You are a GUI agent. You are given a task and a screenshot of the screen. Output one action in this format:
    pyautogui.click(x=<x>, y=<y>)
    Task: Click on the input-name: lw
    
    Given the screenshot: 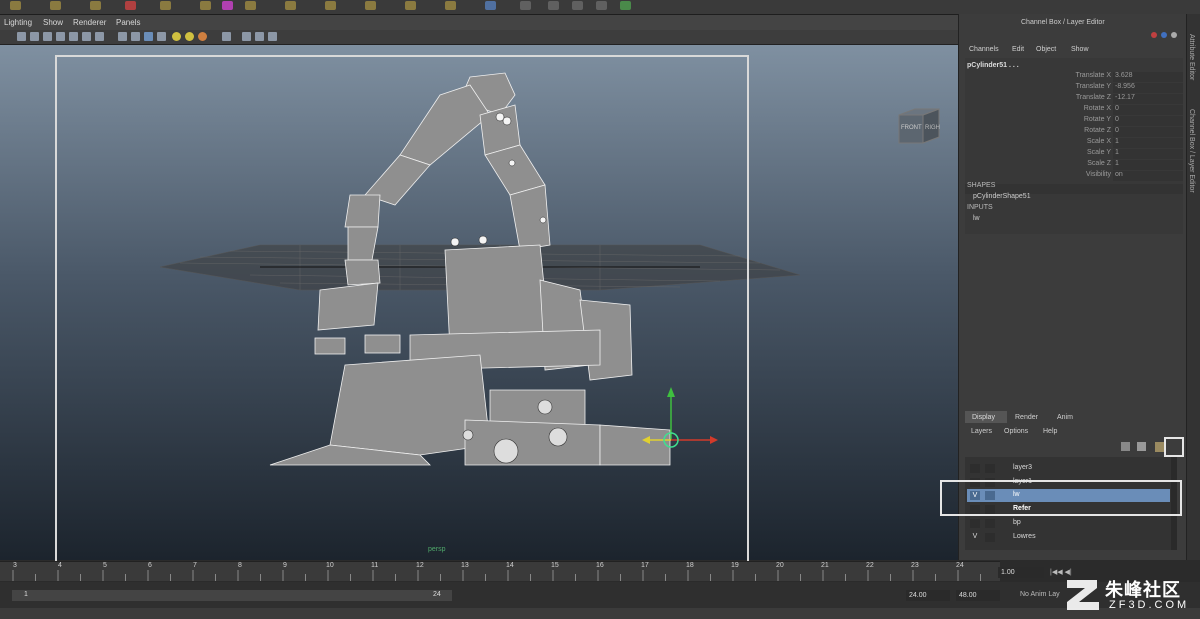 What is the action you would take?
    pyautogui.click(x=976, y=218)
    